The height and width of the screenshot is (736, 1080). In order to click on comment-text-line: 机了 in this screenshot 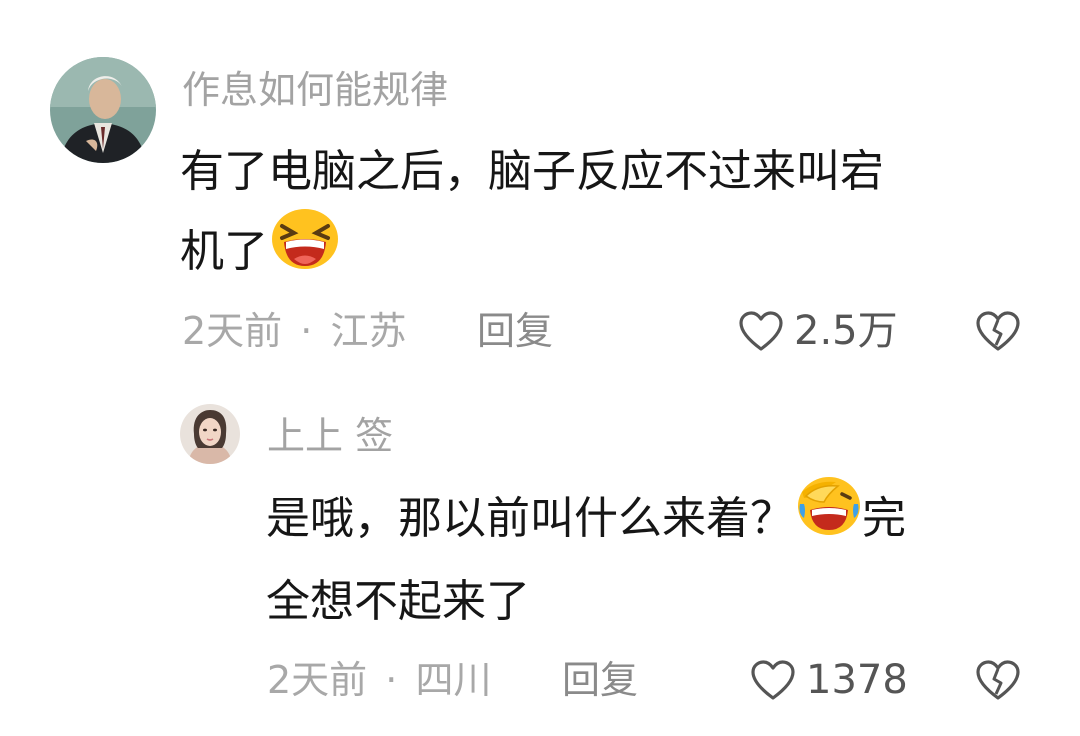, I will do `click(610, 253)`.